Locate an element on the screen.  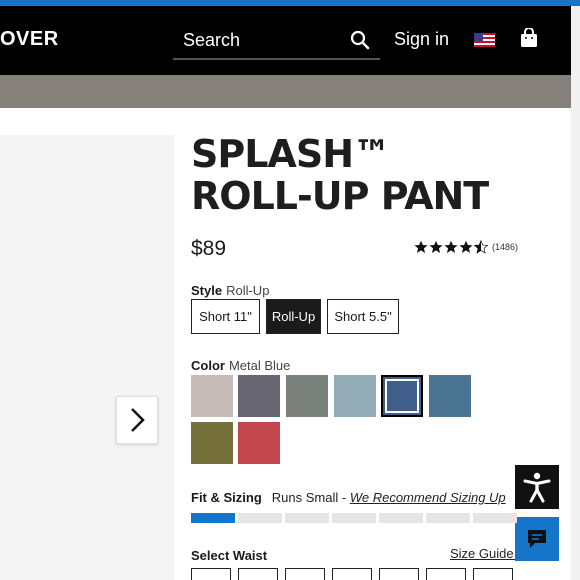
gallery-next-button is located at coordinates (137, 420).